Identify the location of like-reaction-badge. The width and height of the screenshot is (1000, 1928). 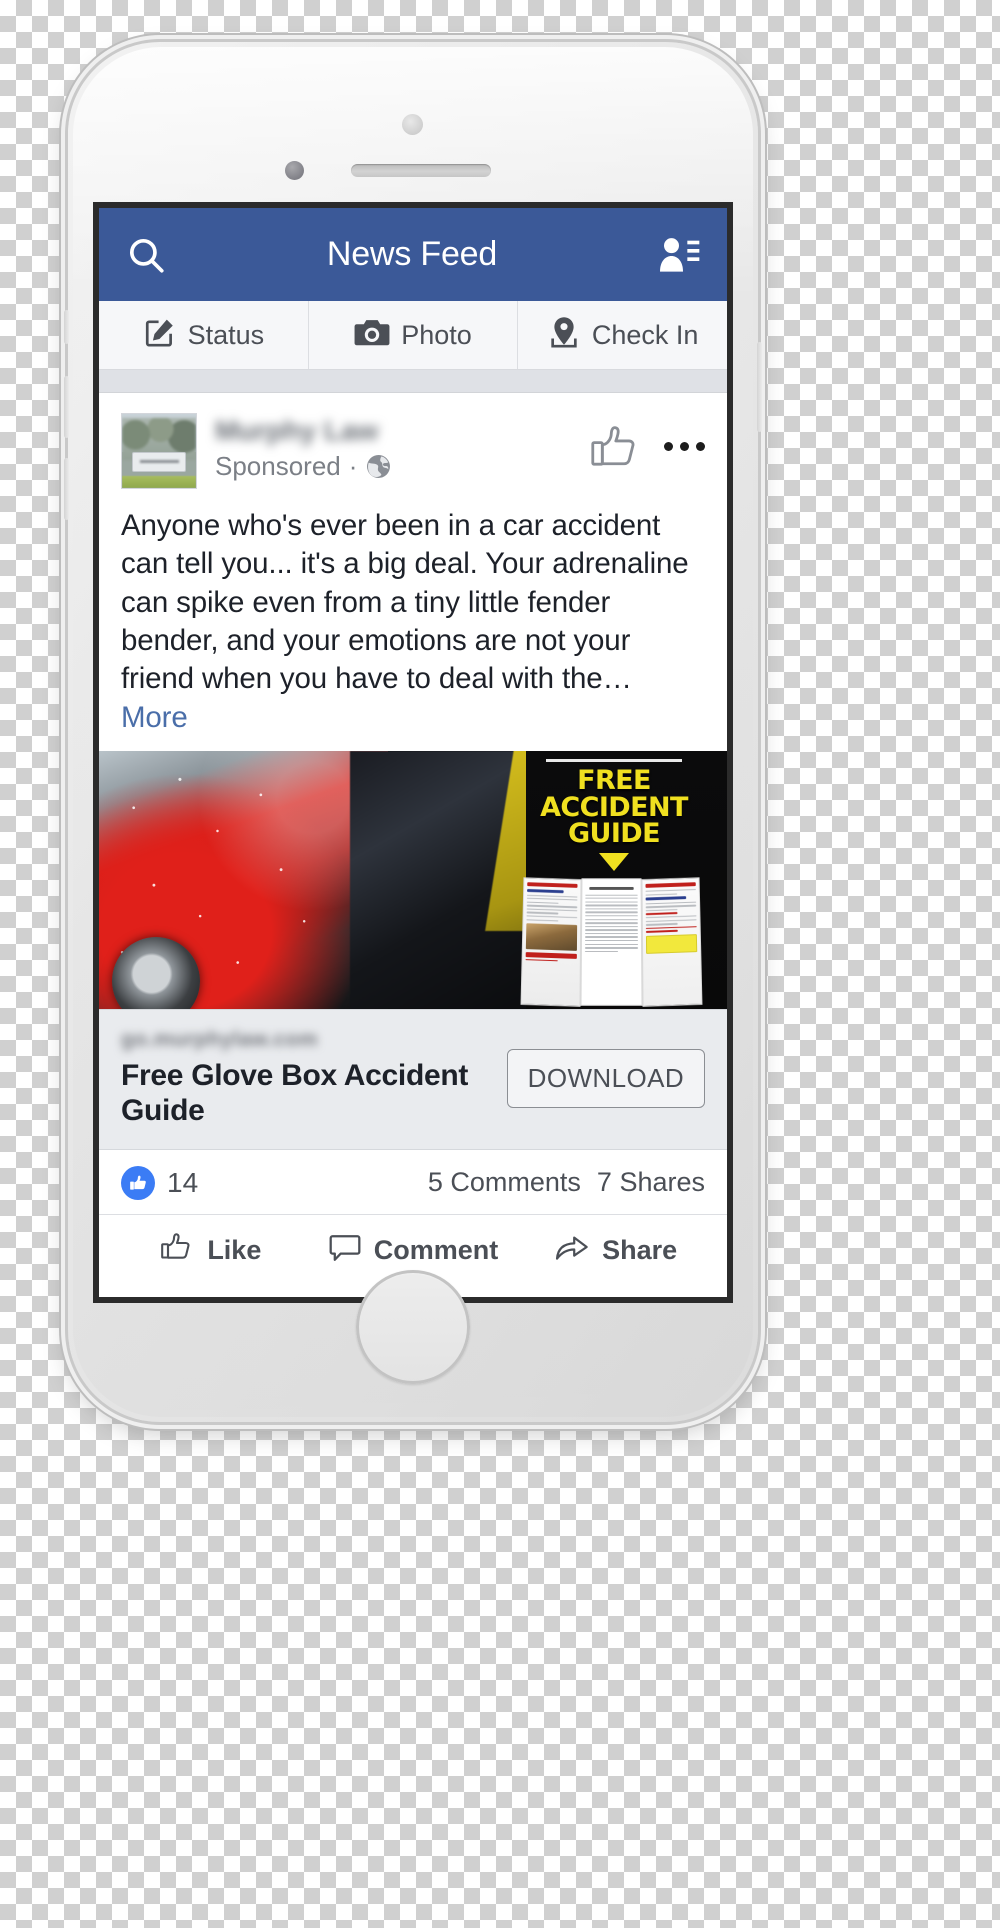
(138, 1182).